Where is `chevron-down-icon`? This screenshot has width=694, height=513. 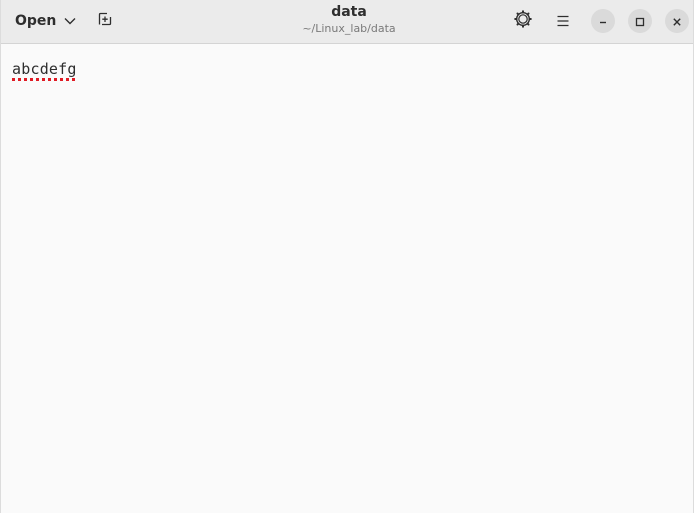
chevron-down-icon is located at coordinates (70, 21).